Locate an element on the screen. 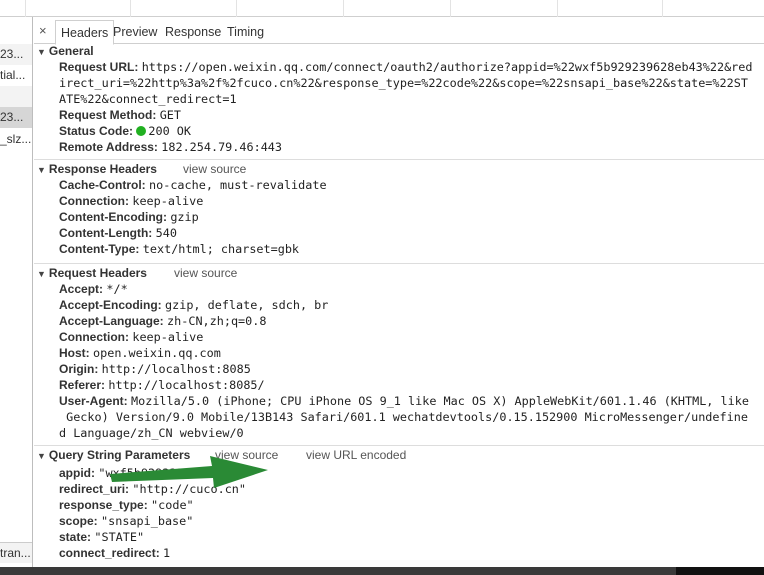 Image resolution: width=764 pixels, height=575 pixels. header-key: response_type: is located at coordinates (103, 505).